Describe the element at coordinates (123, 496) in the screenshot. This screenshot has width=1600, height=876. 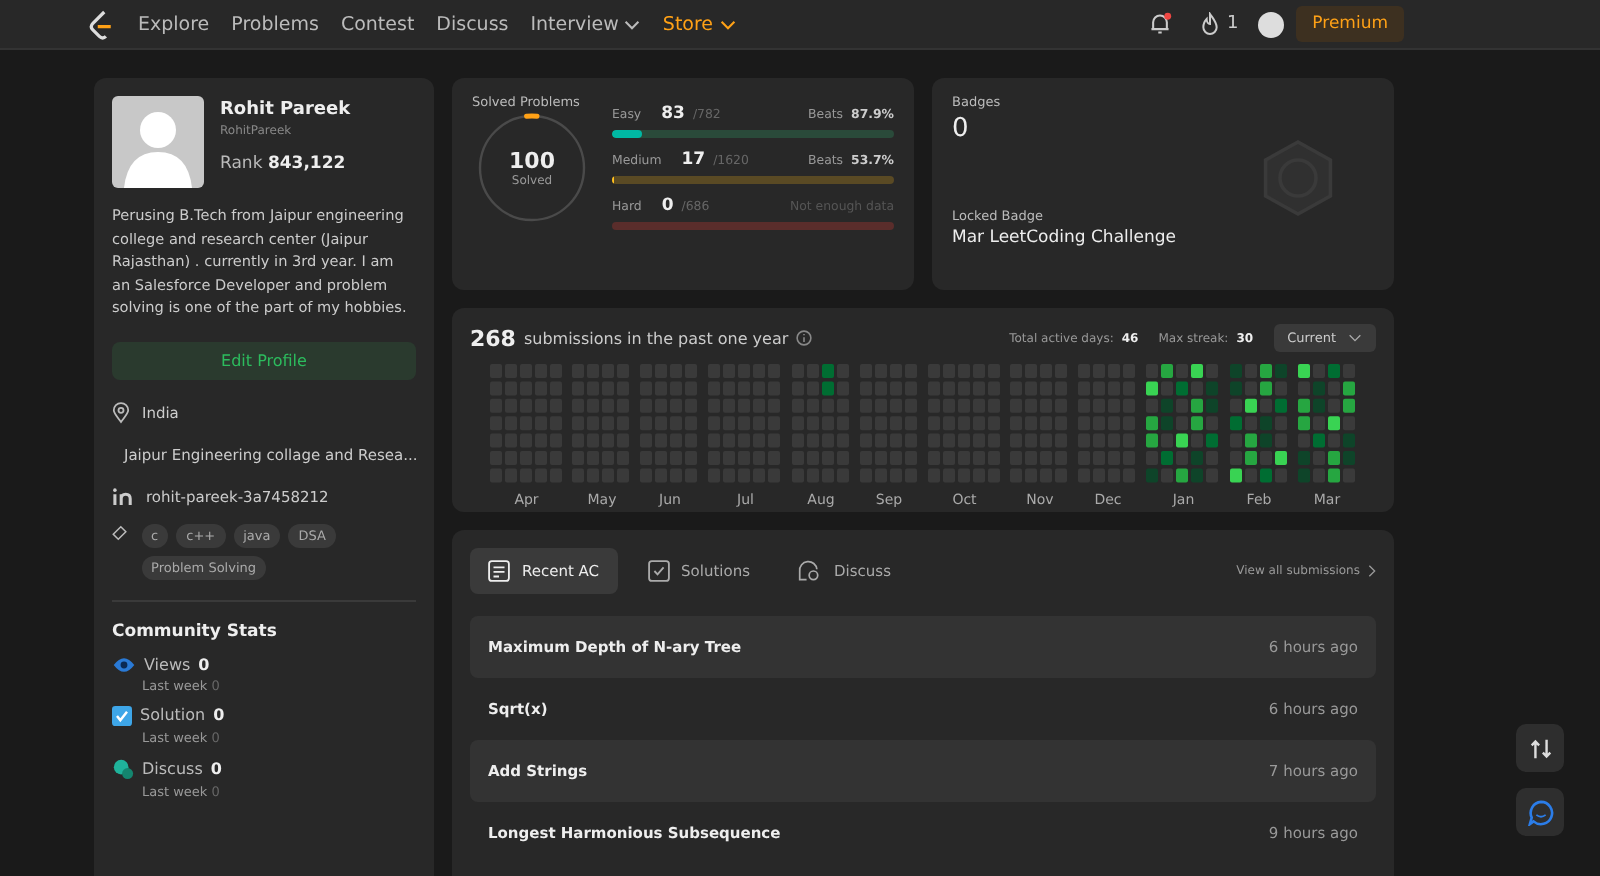
I see `linkedin-icon` at that location.